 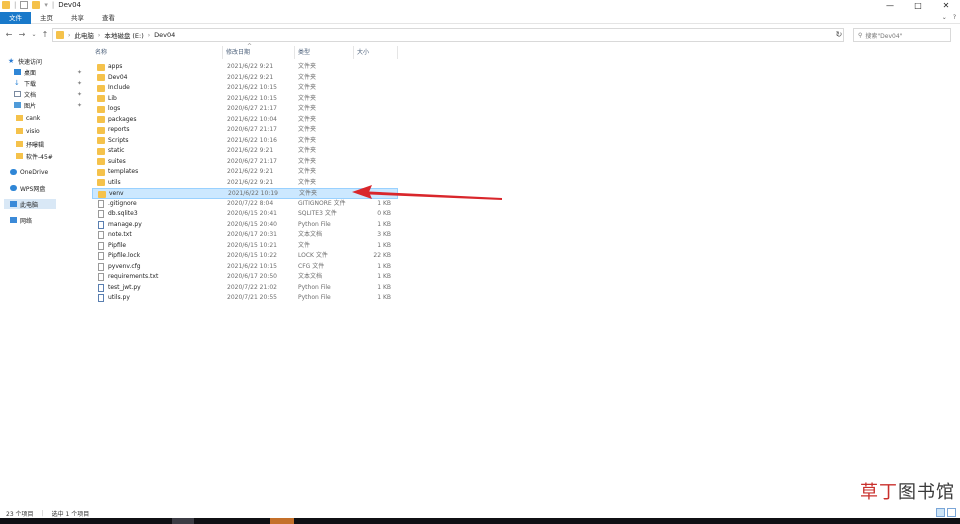 What do you see at coordinates (110, 151) in the screenshot?
I see `file-name-cell: static` at bounding box center [110, 151].